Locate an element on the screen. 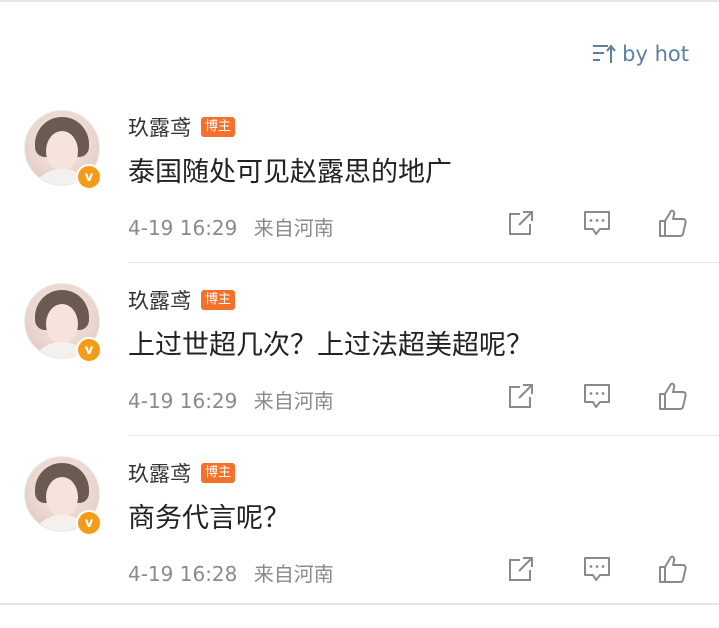  comment-text: 泰国随处可见赵露思的地广 is located at coordinates (290, 172).